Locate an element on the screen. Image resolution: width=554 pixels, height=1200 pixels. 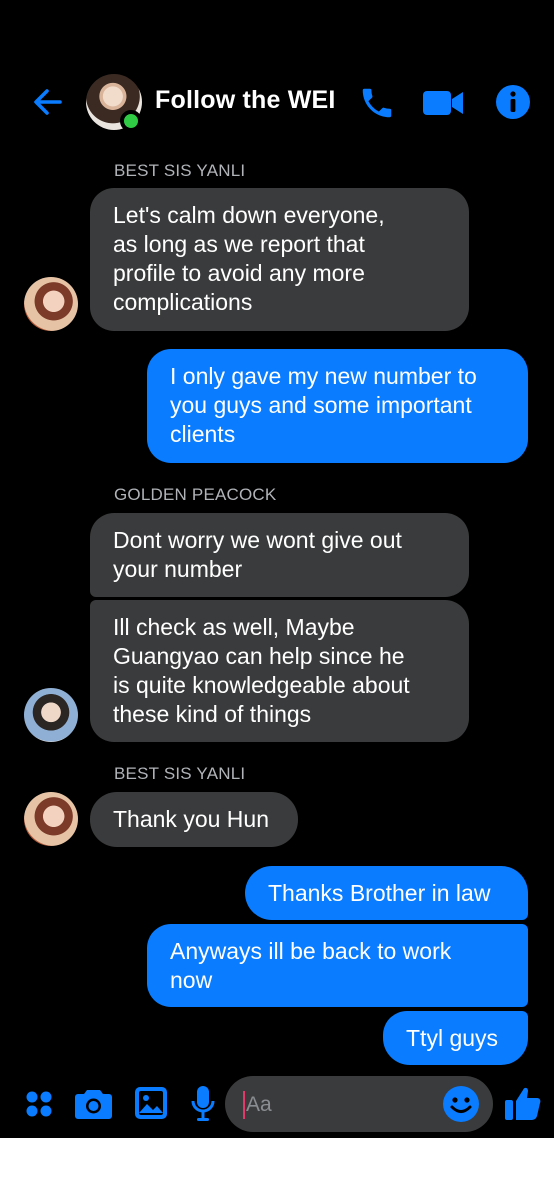
message-line: Ttyl guys is located at coordinates (452, 1038).